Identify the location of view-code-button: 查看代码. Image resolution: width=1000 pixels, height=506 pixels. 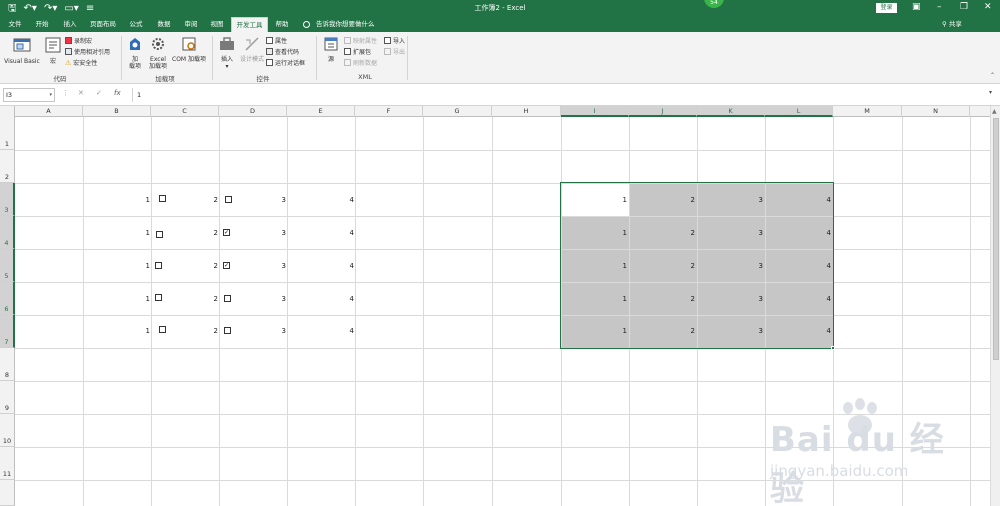
(282, 51).